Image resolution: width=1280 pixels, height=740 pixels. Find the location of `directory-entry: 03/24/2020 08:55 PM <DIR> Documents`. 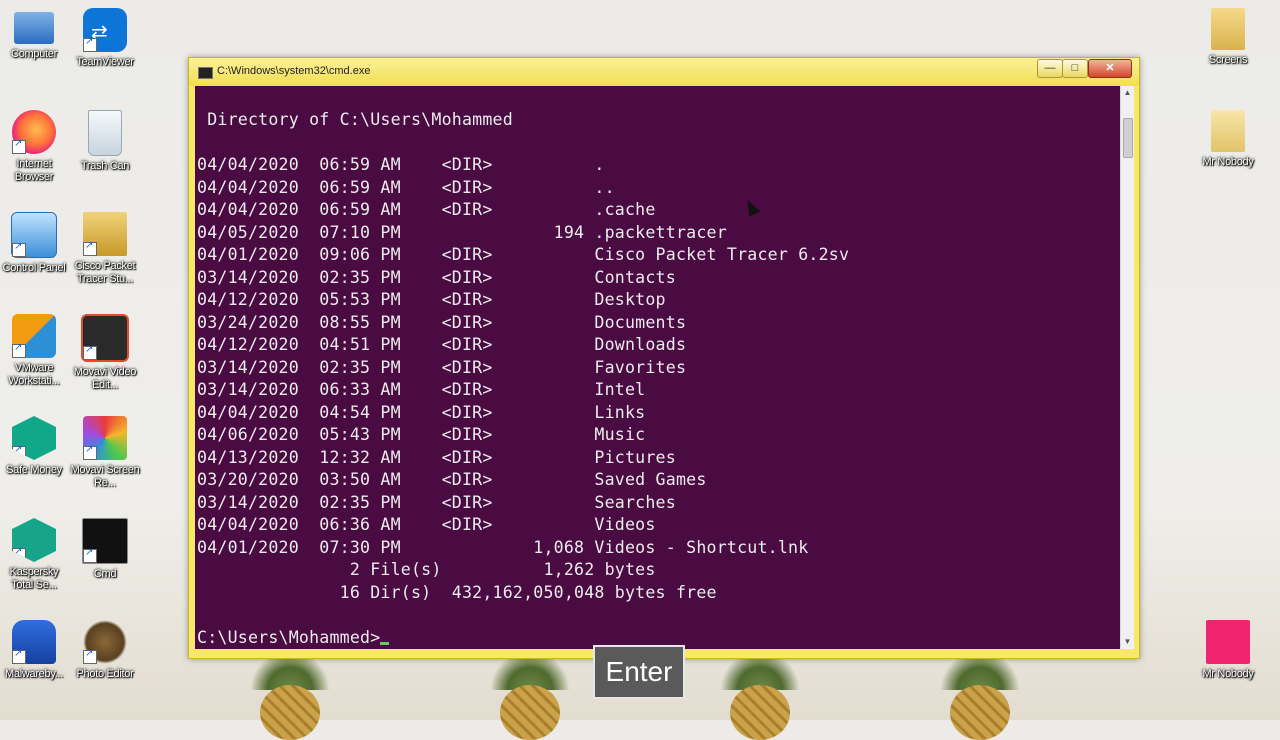

directory-entry: 03/24/2020 08:55 PM <DIR> Documents is located at coordinates (442, 322).